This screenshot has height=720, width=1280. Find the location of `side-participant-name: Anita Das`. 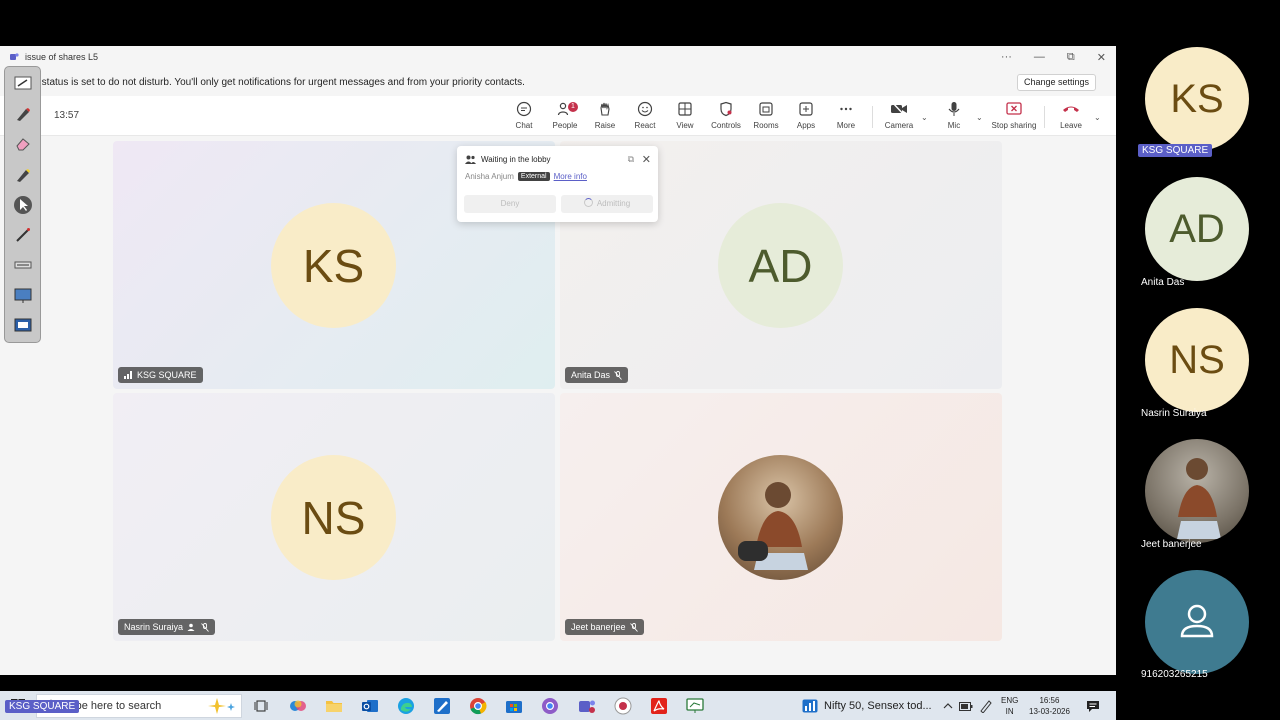

side-participant-name: Anita Das is located at coordinates (1163, 282).